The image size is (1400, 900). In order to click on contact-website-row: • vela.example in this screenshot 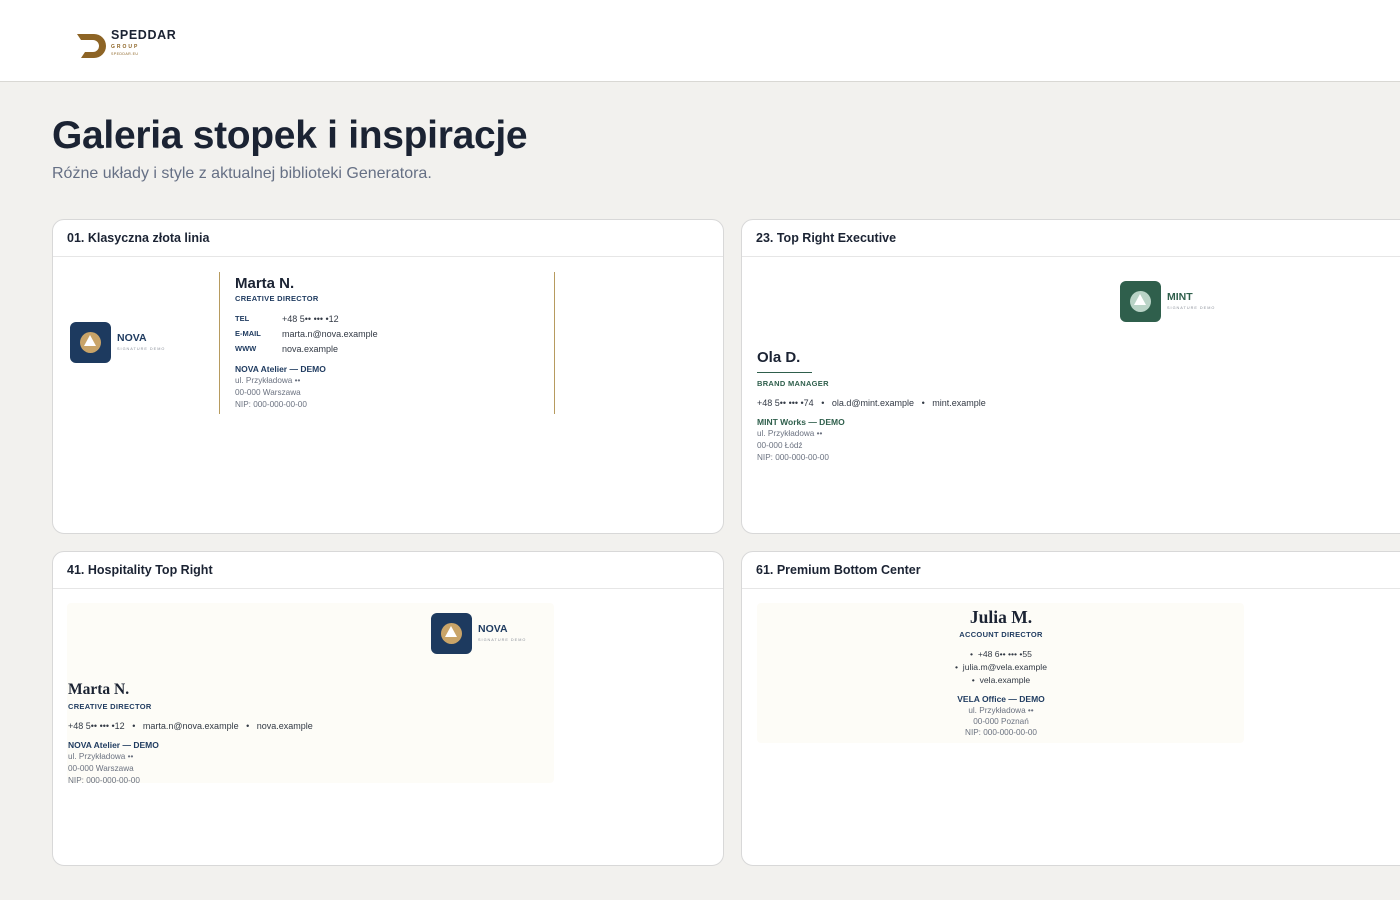, I will do `click(1001, 680)`.